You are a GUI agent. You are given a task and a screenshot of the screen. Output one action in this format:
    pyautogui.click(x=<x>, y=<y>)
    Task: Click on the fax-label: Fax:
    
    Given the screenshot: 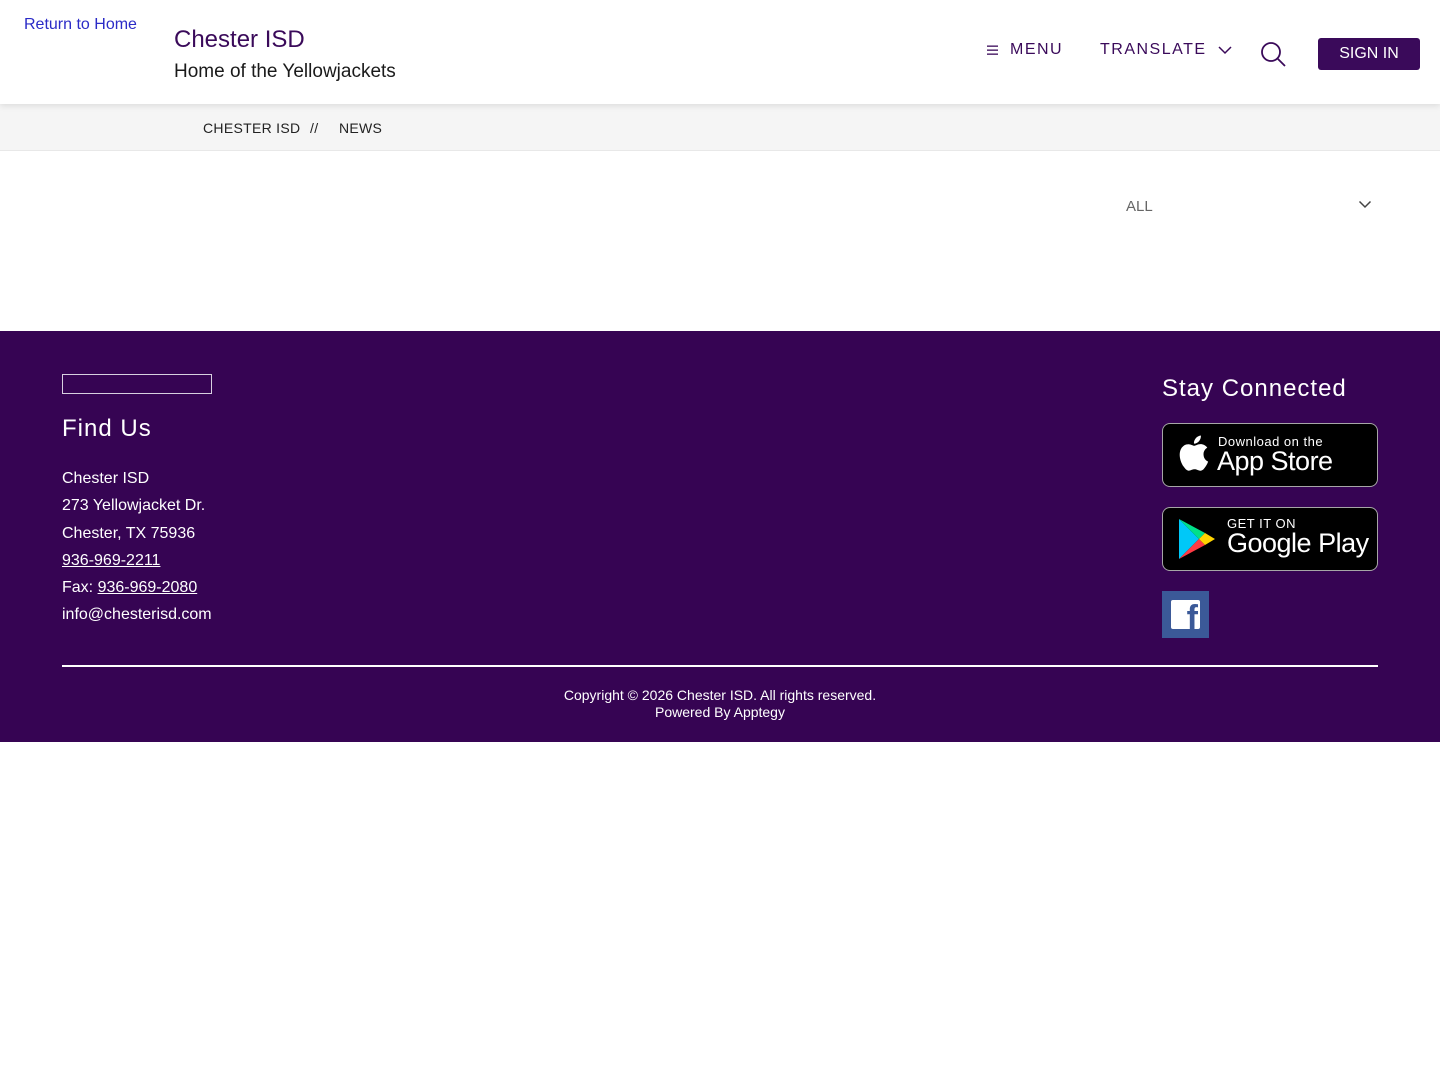 What is the action you would take?
    pyautogui.click(x=78, y=588)
    